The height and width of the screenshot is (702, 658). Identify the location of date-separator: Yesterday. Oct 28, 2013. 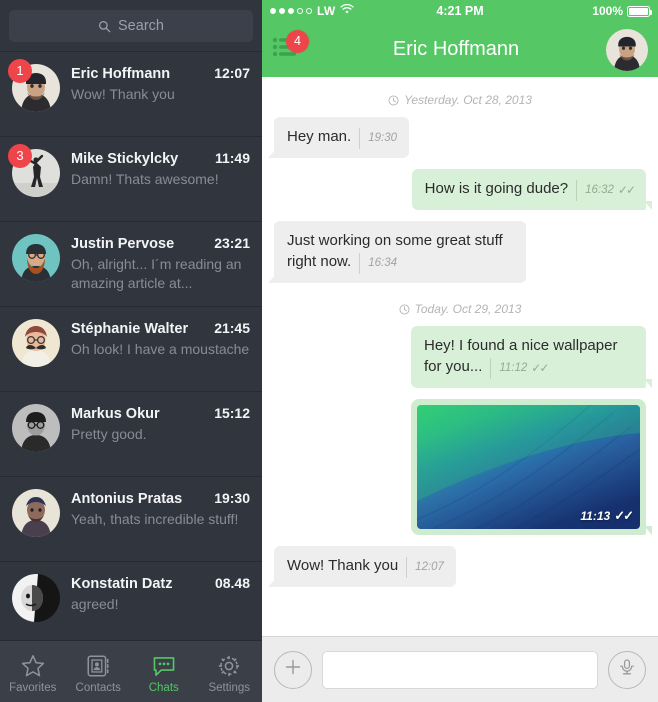
(460, 100).